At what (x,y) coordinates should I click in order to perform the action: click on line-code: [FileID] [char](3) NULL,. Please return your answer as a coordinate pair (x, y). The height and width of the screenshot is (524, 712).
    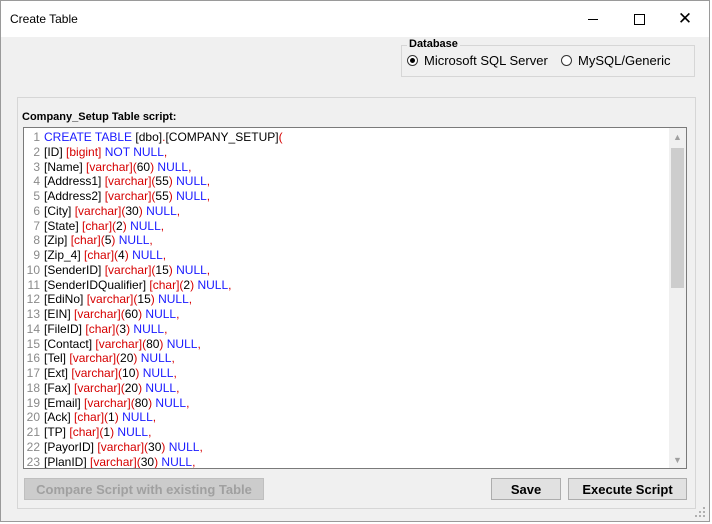
    Looking at the image, I should click on (106, 328).